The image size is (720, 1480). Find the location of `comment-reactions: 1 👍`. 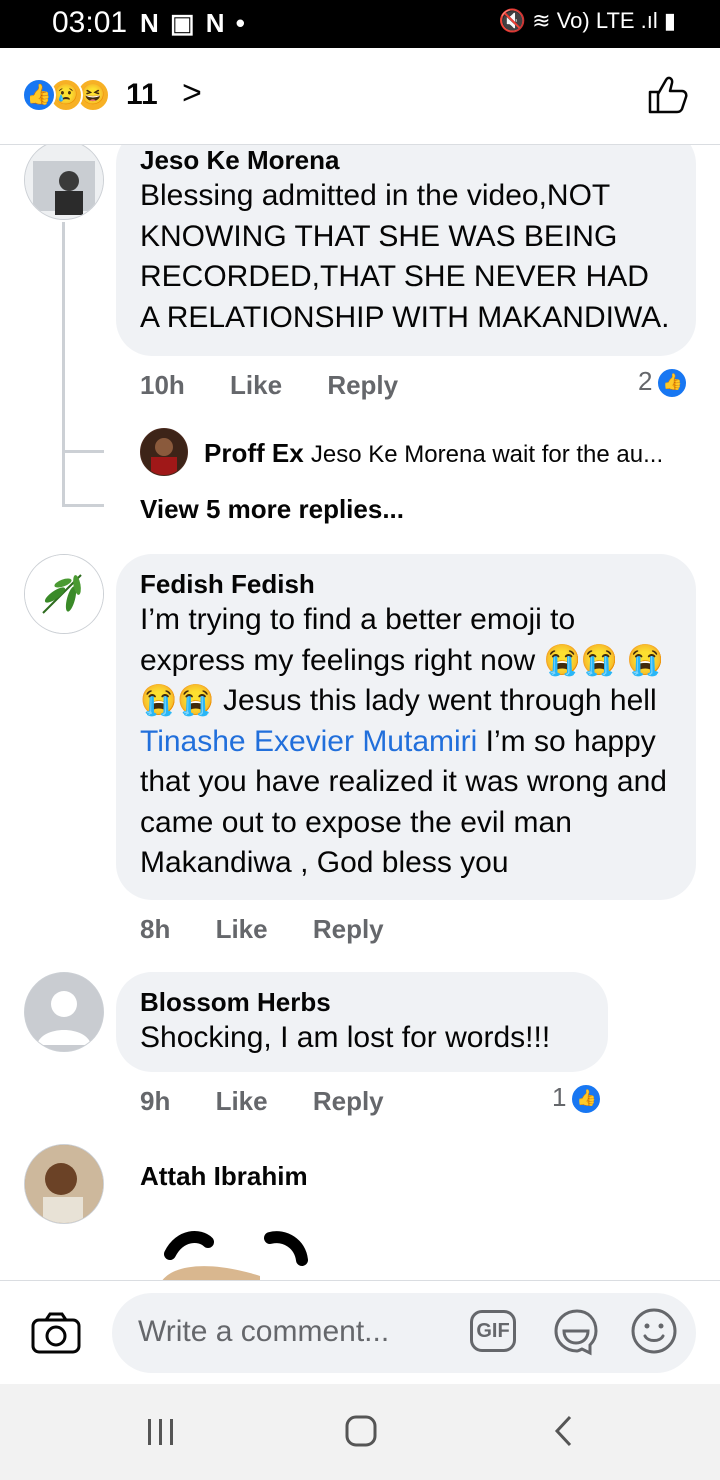

comment-reactions: 1 👍 is located at coordinates (577, 1099).